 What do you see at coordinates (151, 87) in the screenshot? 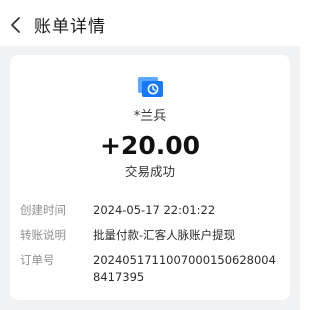
I see `wallet-transfer-icon` at bounding box center [151, 87].